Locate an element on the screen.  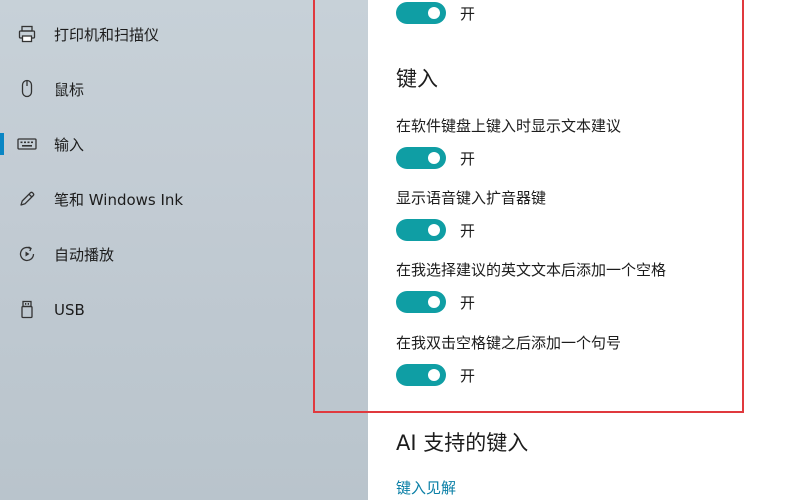
add-period-toggle-row: 开 is located at coordinates (435, 375).